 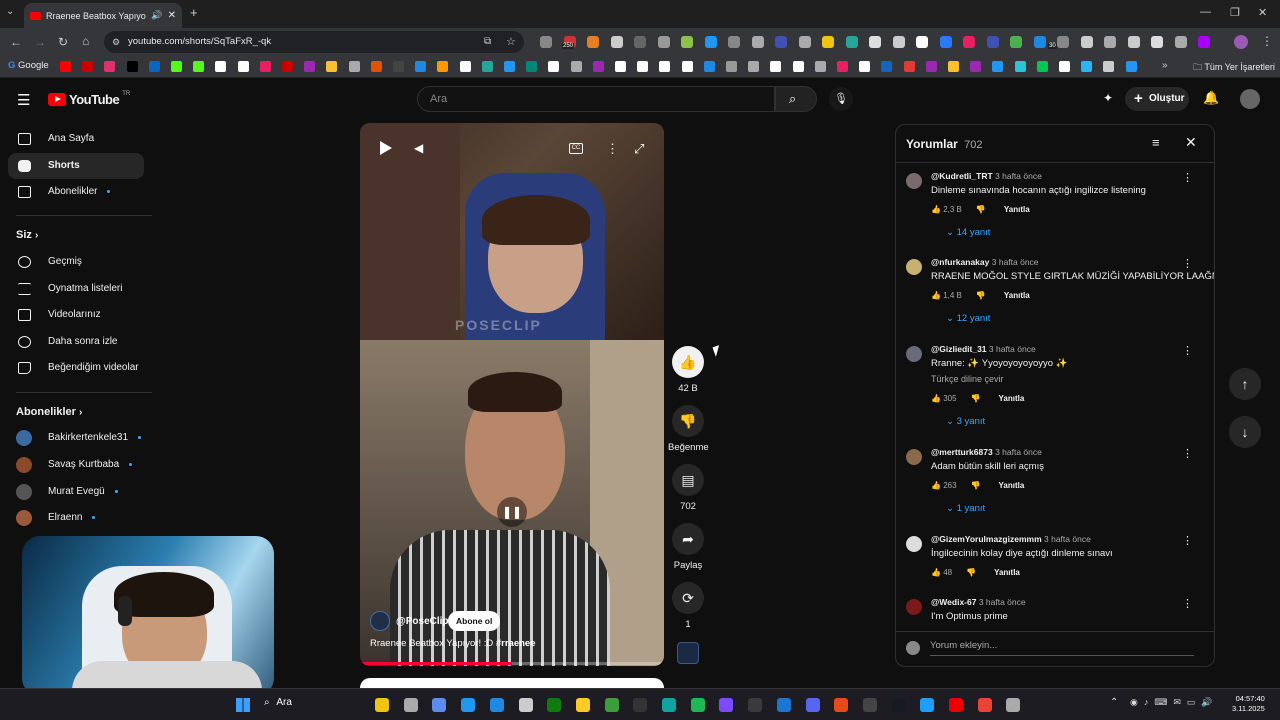 I want to click on home-button-icon: ⌂, so click(x=85, y=41).